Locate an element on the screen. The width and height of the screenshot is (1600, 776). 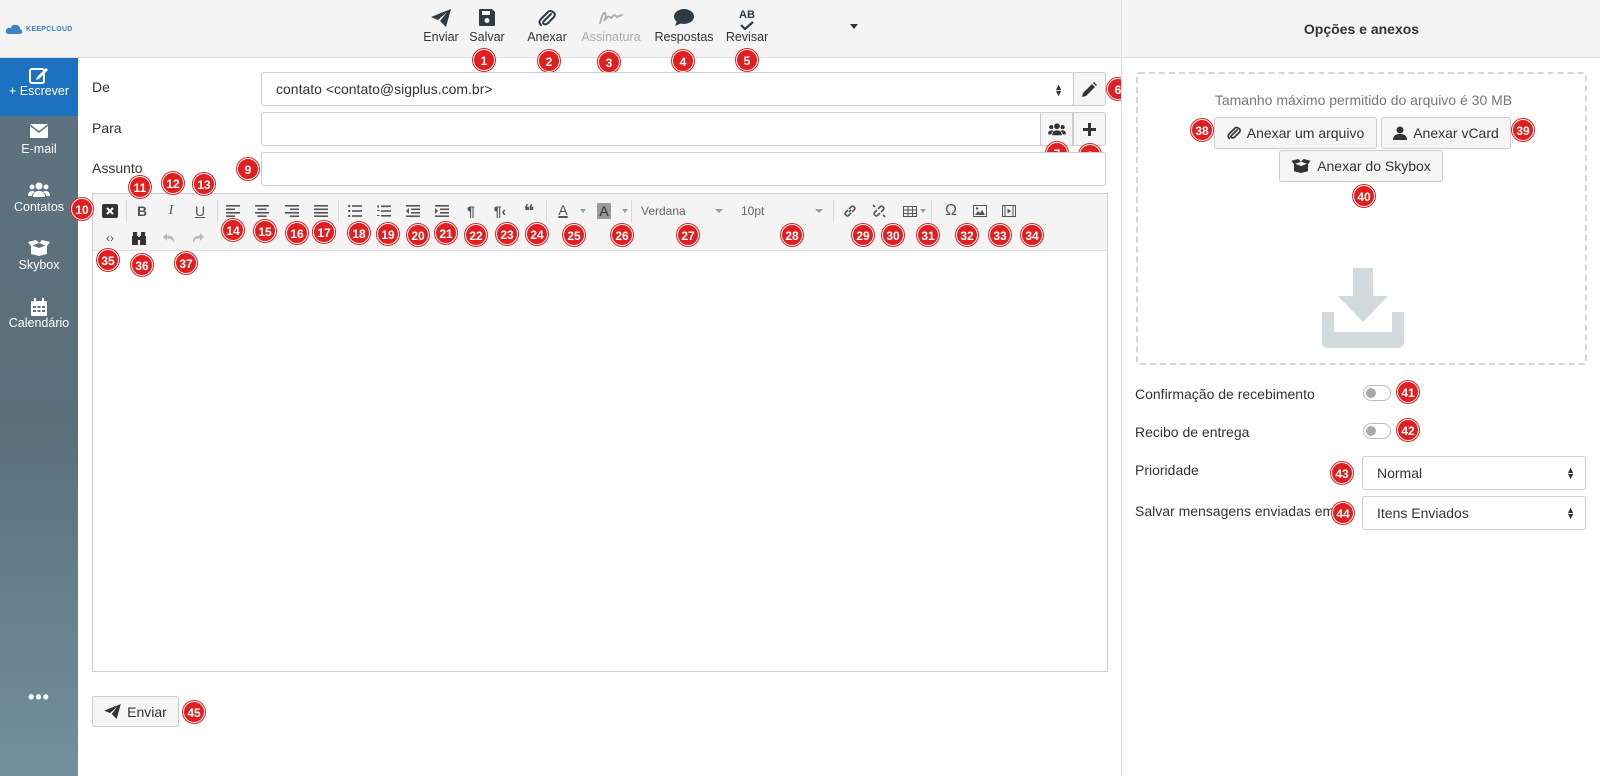
sidebar-item-contacts: Contatos is located at coordinates (39, 203).